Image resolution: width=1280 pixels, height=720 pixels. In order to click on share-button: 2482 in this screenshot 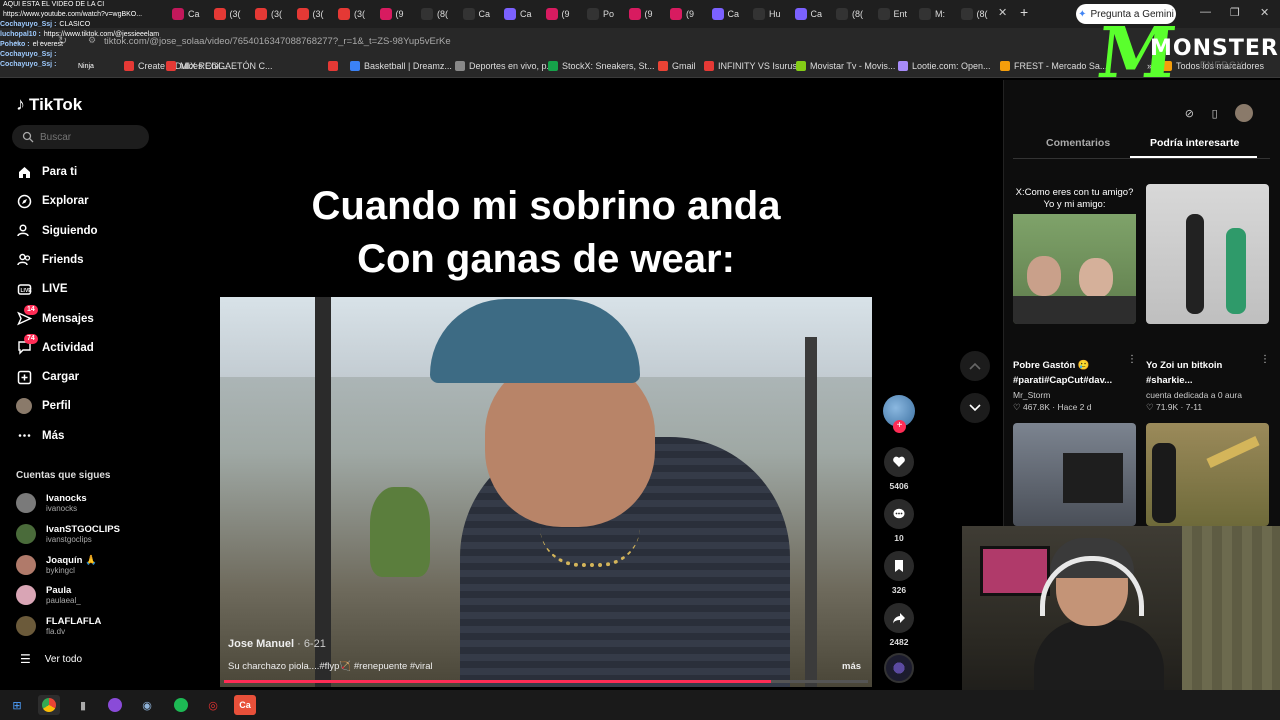, I will do `click(899, 625)`.